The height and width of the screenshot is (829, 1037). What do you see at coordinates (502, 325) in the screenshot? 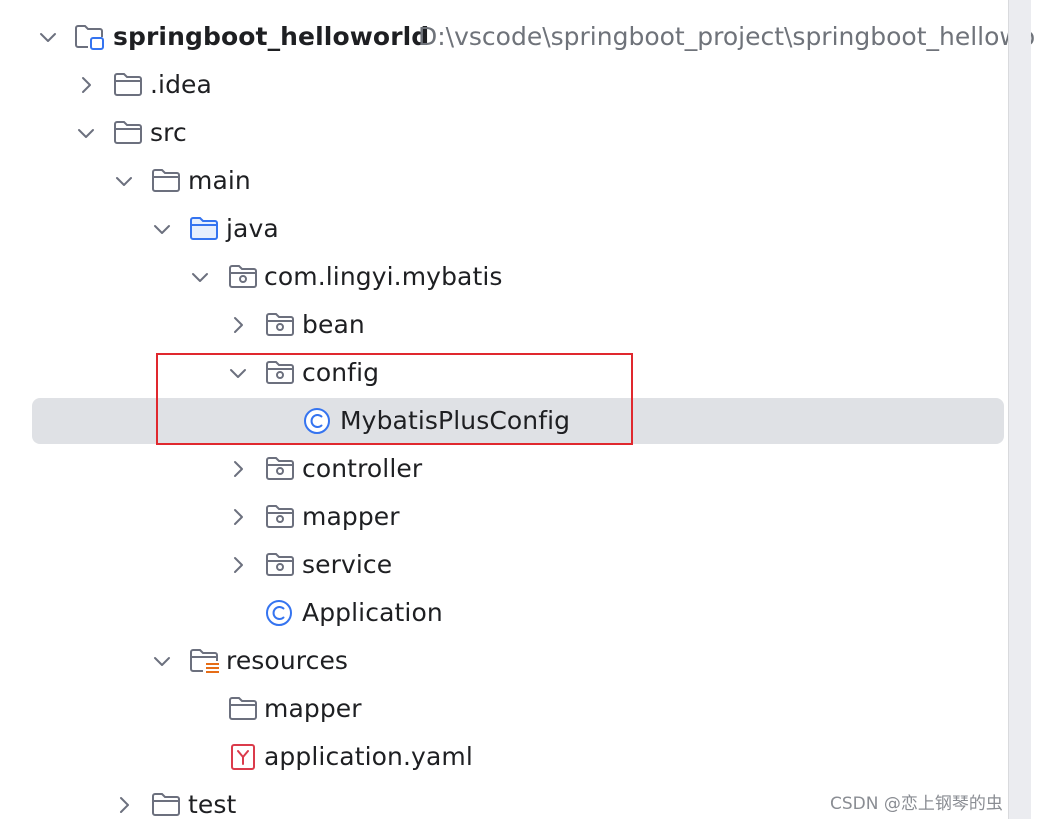
I see `tree-item-bean: bean` at bounding box center [502, 325].